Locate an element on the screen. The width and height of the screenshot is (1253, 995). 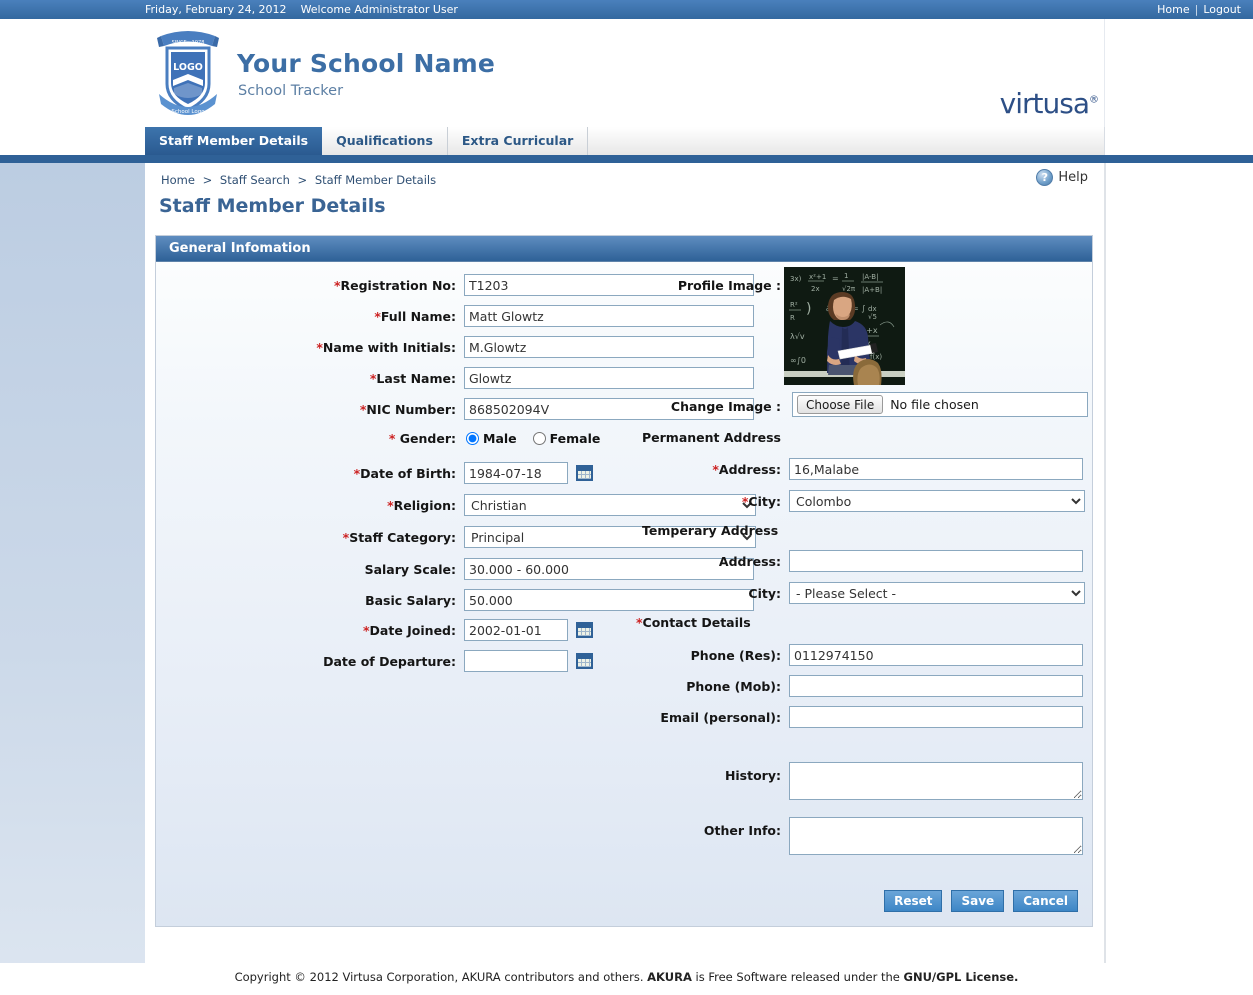
other-info-textarea is located at coordinates (936, 836).